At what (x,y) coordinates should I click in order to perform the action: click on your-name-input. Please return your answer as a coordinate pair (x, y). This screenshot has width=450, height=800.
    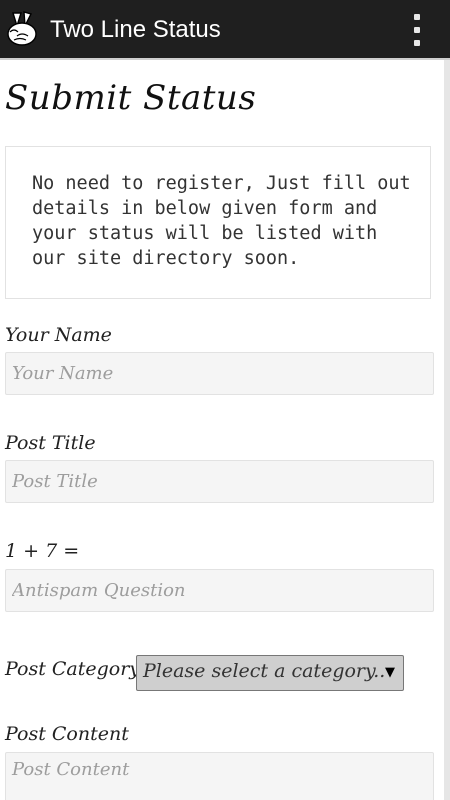
    Looking at the image, I should click on (219, 373).